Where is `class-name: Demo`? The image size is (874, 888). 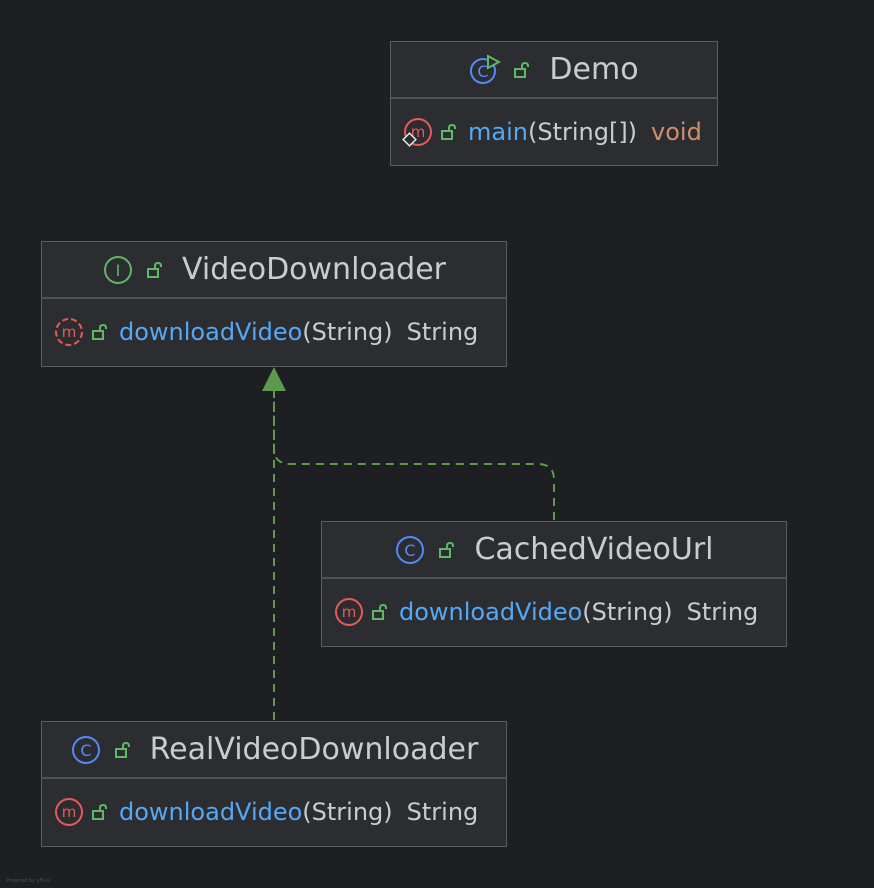
class-name: Demo is located at coordinates (594, 69).